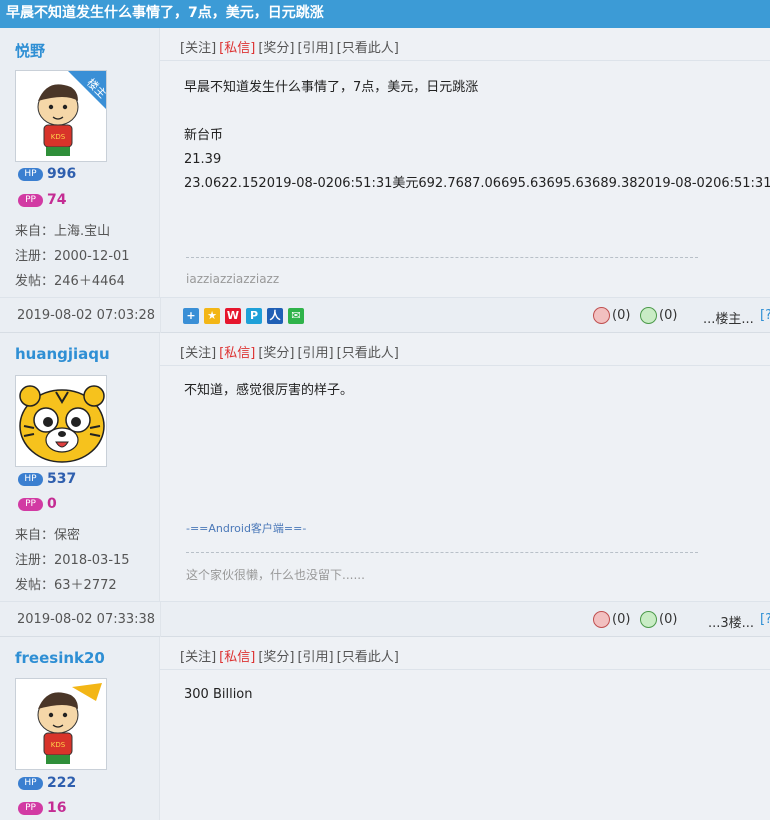 The width and height of the screenshot is (770, 820). What do you see at coordinates (60, 658) in the screenshot?
I see `author-username: freesink20` at bounding box center [60, 658].